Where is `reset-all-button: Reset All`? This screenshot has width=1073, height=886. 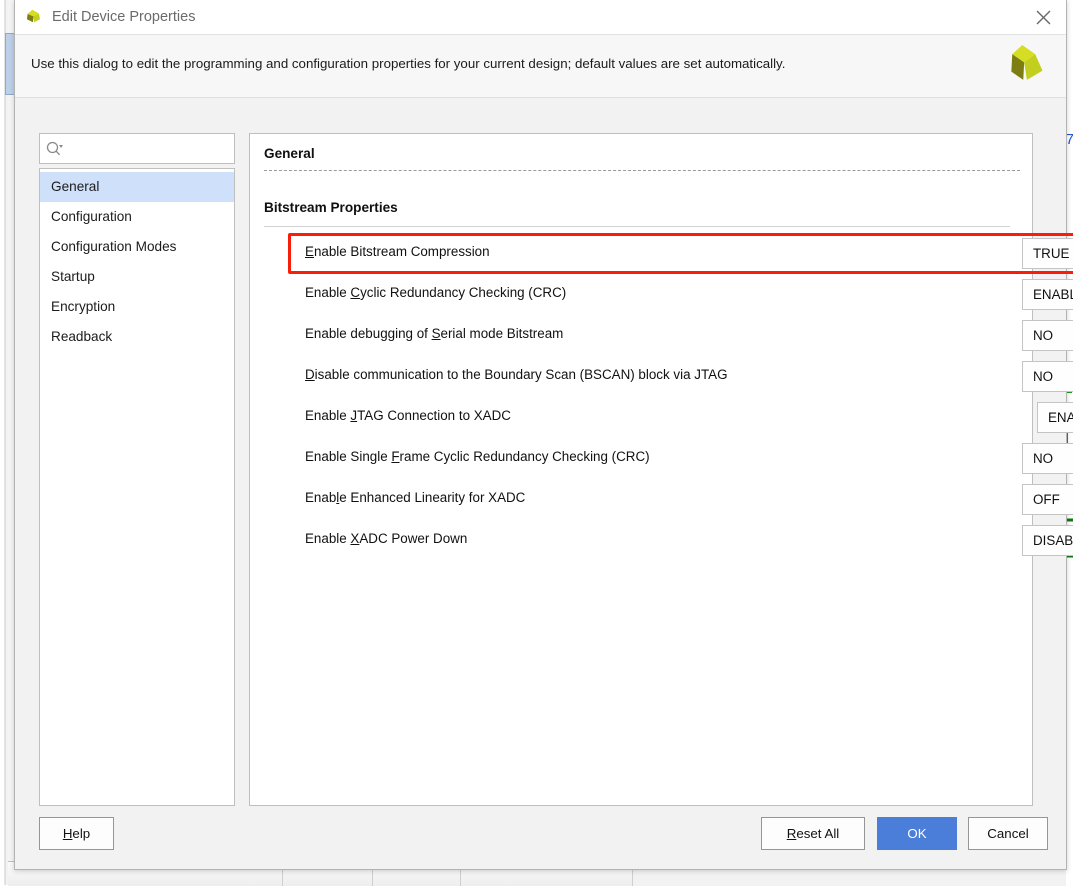
reset-all-button: Reset All is located at coordinates (813, 833).